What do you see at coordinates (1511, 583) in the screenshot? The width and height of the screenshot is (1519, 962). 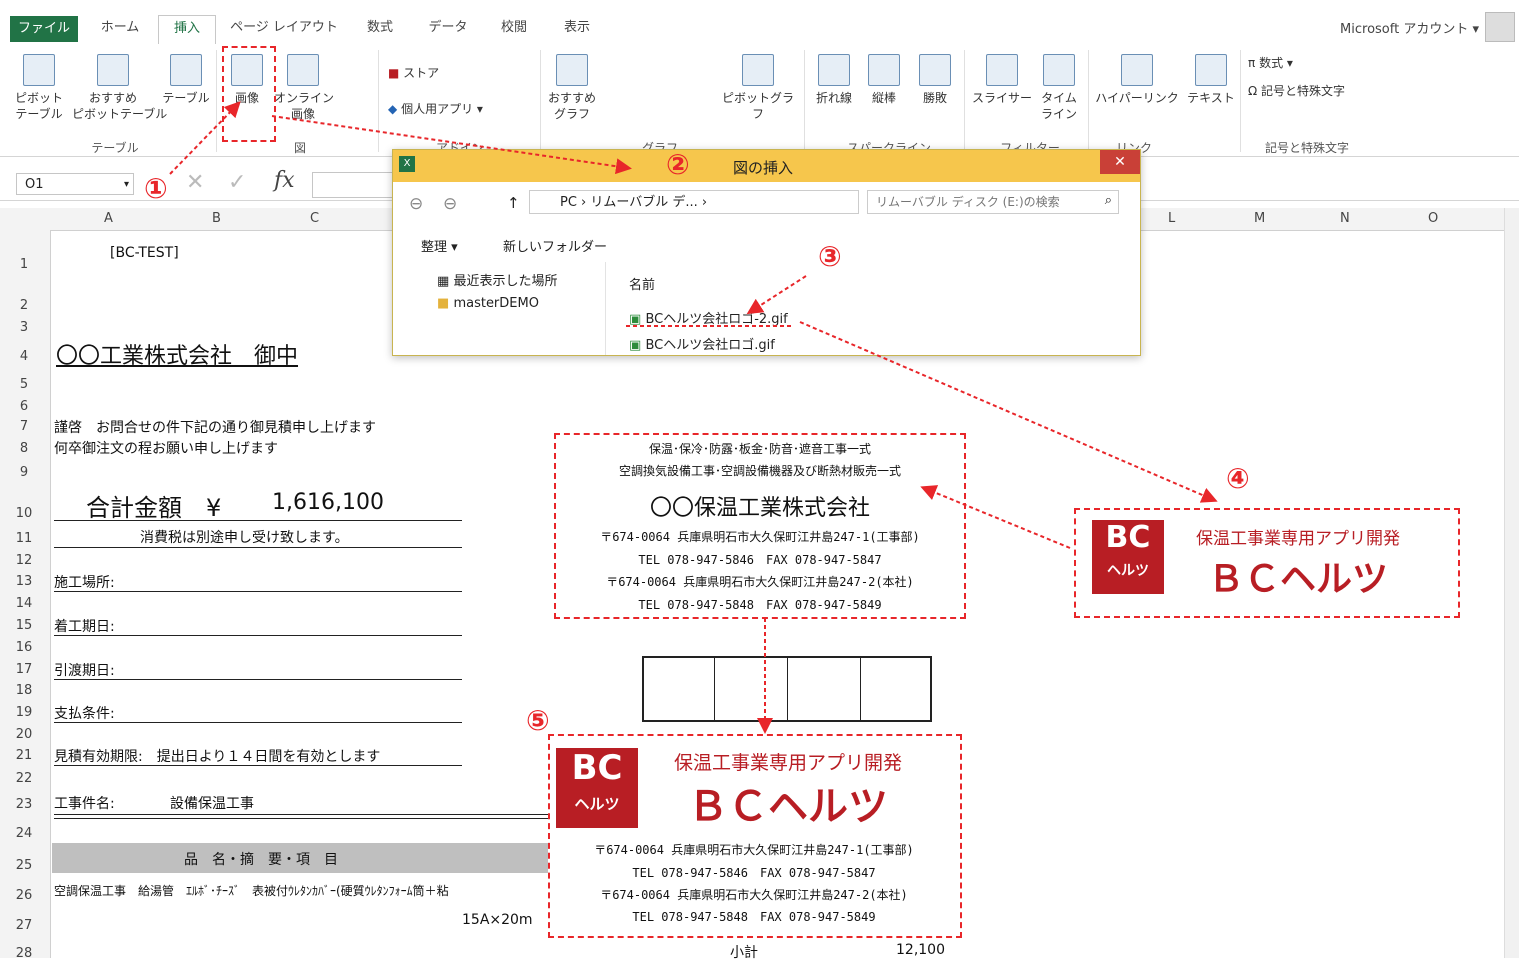 I see `vertical-scrollbar` at bounding box center [1511, 583].